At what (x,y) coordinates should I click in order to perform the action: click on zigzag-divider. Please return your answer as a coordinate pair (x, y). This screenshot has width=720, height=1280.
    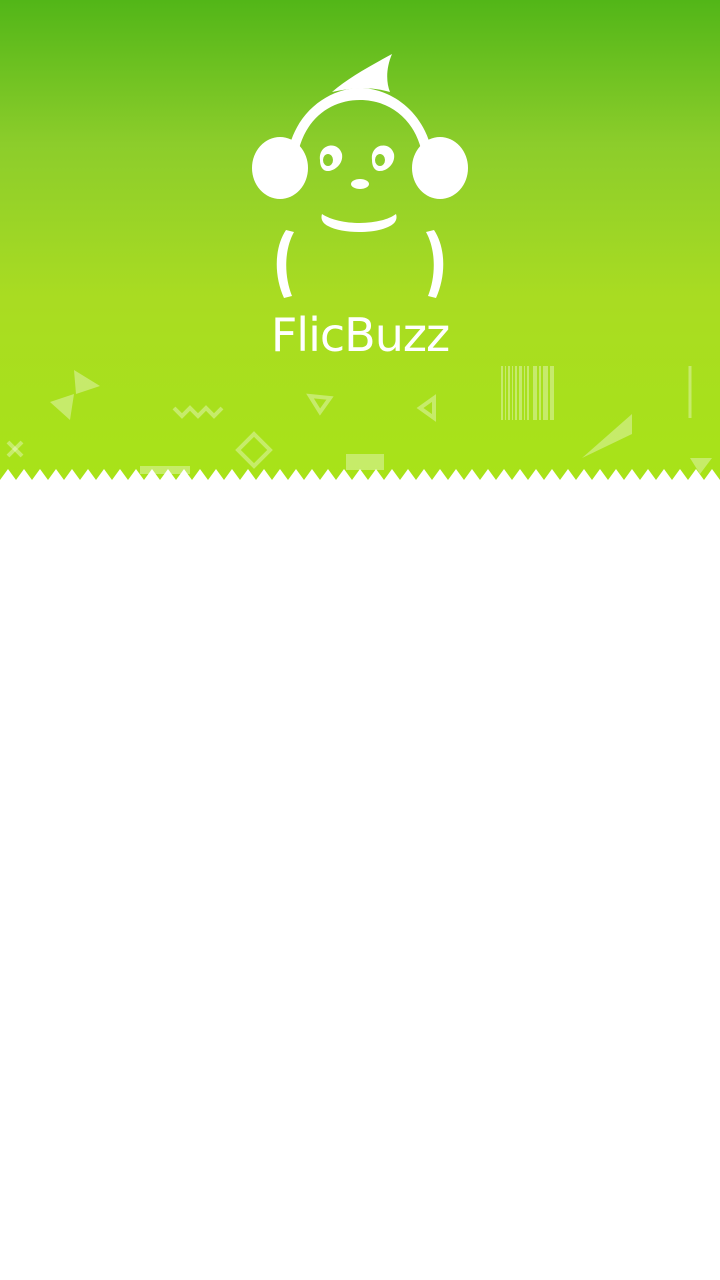
    Looking at the image, I should click on (360, 474).